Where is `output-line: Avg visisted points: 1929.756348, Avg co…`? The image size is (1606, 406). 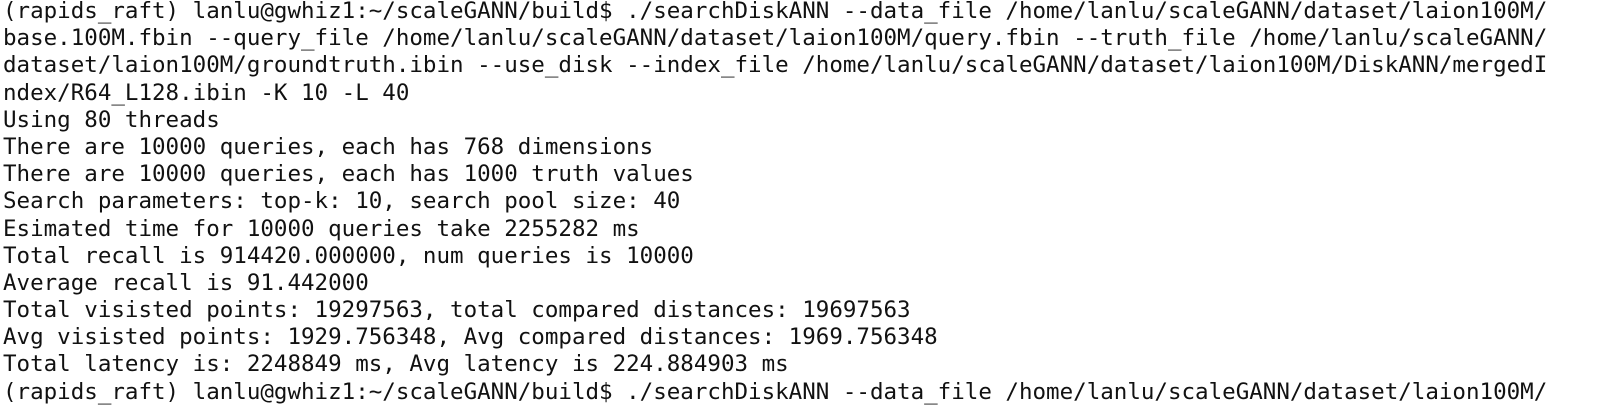
output-line: Avg visisted points: 1929.756348, Avg co… is located at coordinates (470, 337).